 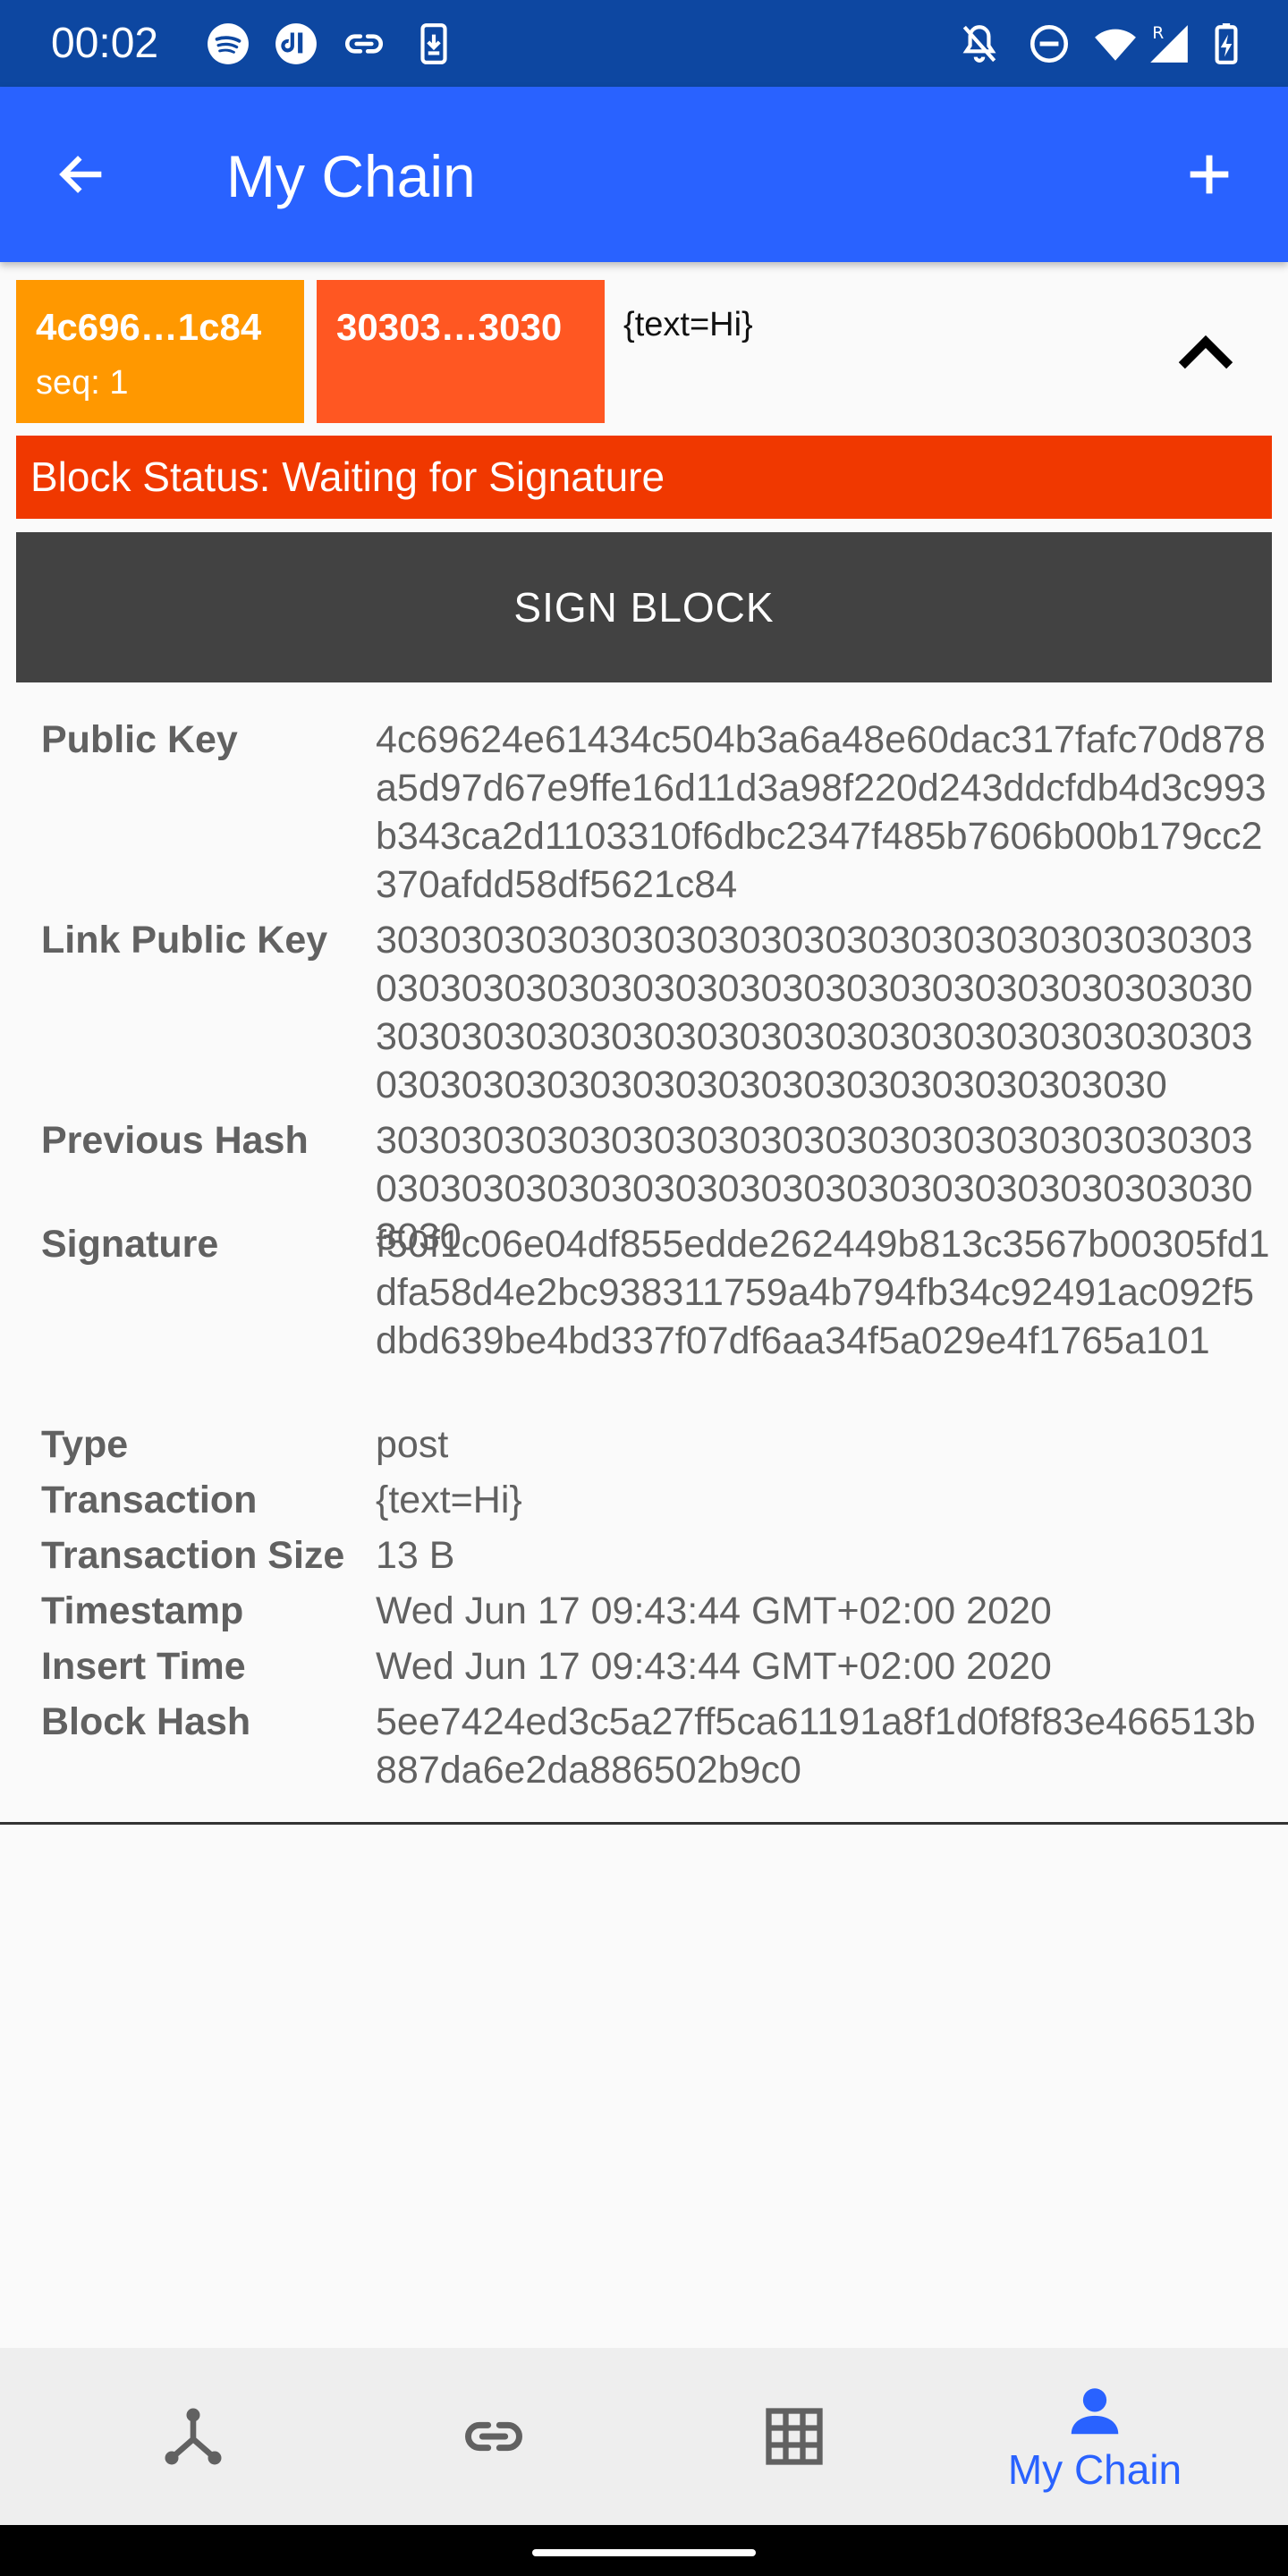 I want to click on detail-label: Link Public Key, so click(x=184, y=940).